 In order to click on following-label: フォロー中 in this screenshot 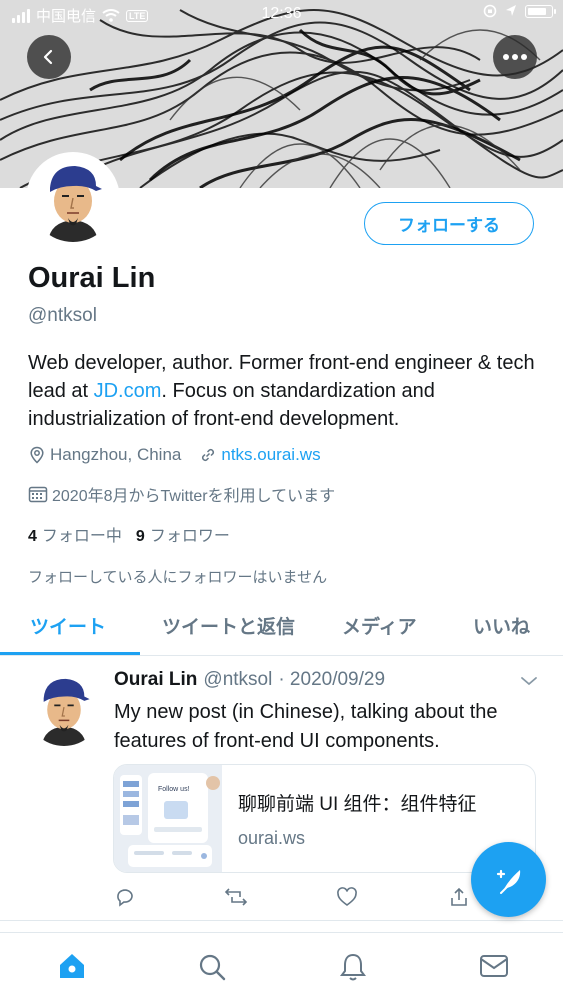, I will do `click(81, 536)`.